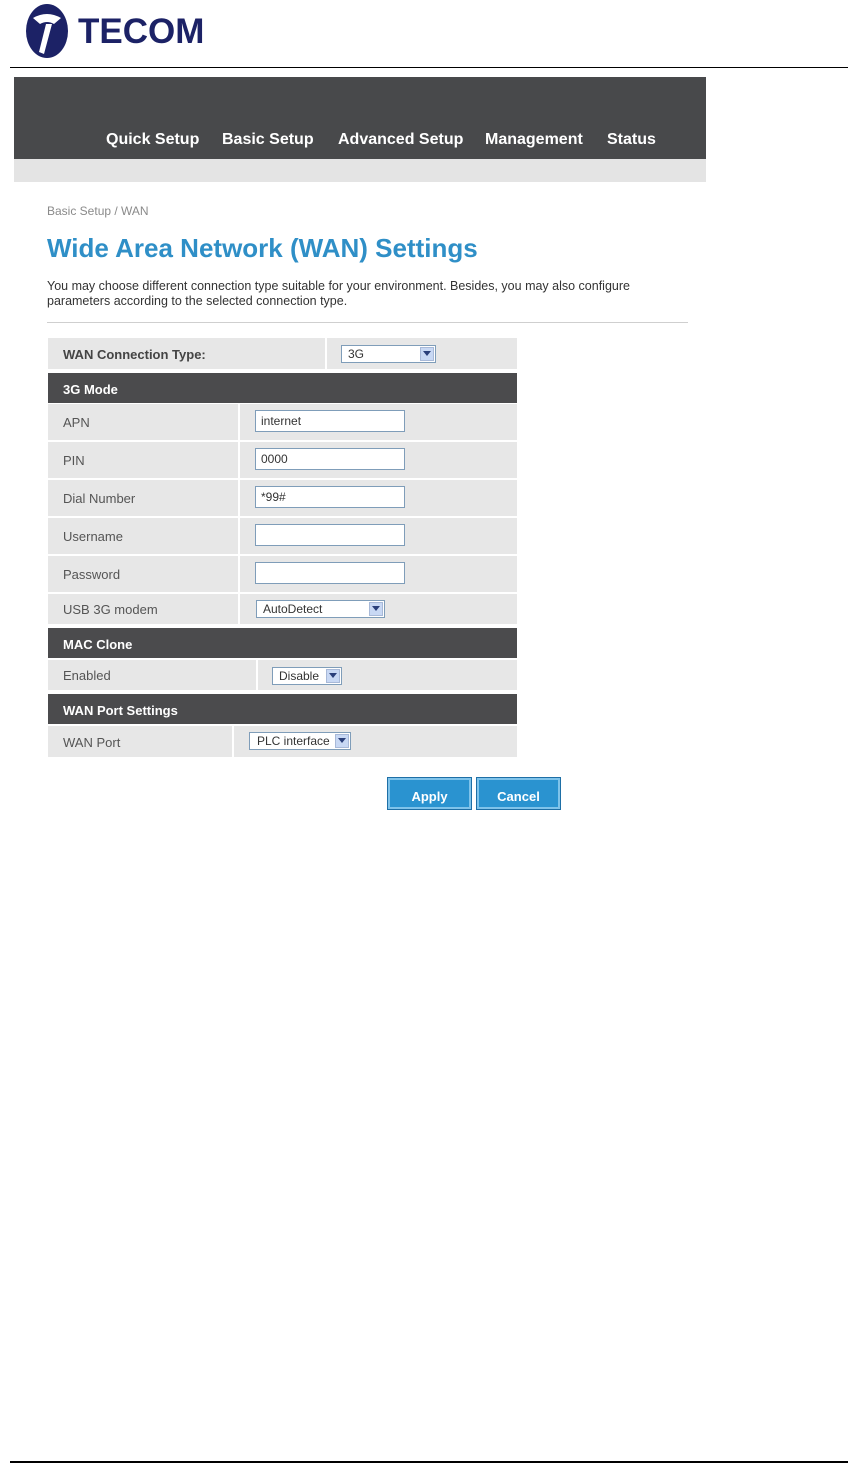 The width and height of the screenshot is (861, 1465). Describe the element at coordinates (74, 460) in the screenshot. I see `pin-label: PIN` at that location.